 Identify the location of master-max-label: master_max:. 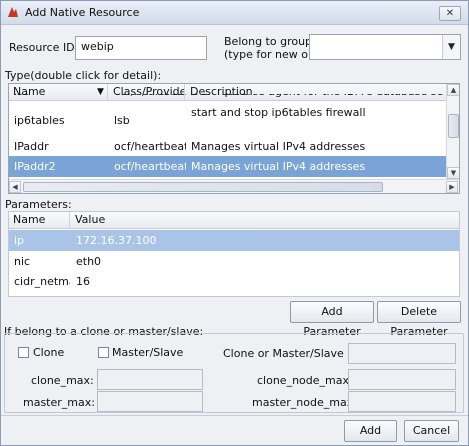
(59, 402).